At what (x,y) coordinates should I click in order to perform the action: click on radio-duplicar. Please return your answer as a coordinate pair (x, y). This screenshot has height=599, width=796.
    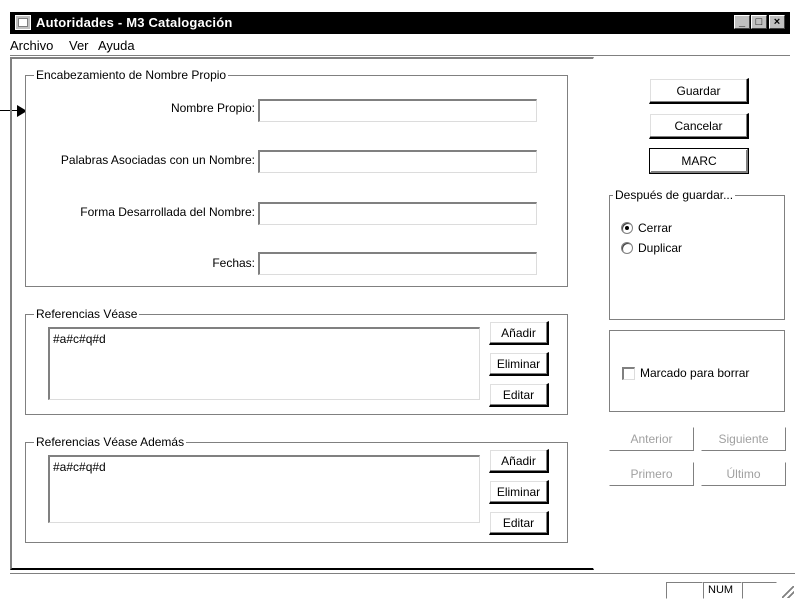
    Looking at the image, I should click on (627, 248).